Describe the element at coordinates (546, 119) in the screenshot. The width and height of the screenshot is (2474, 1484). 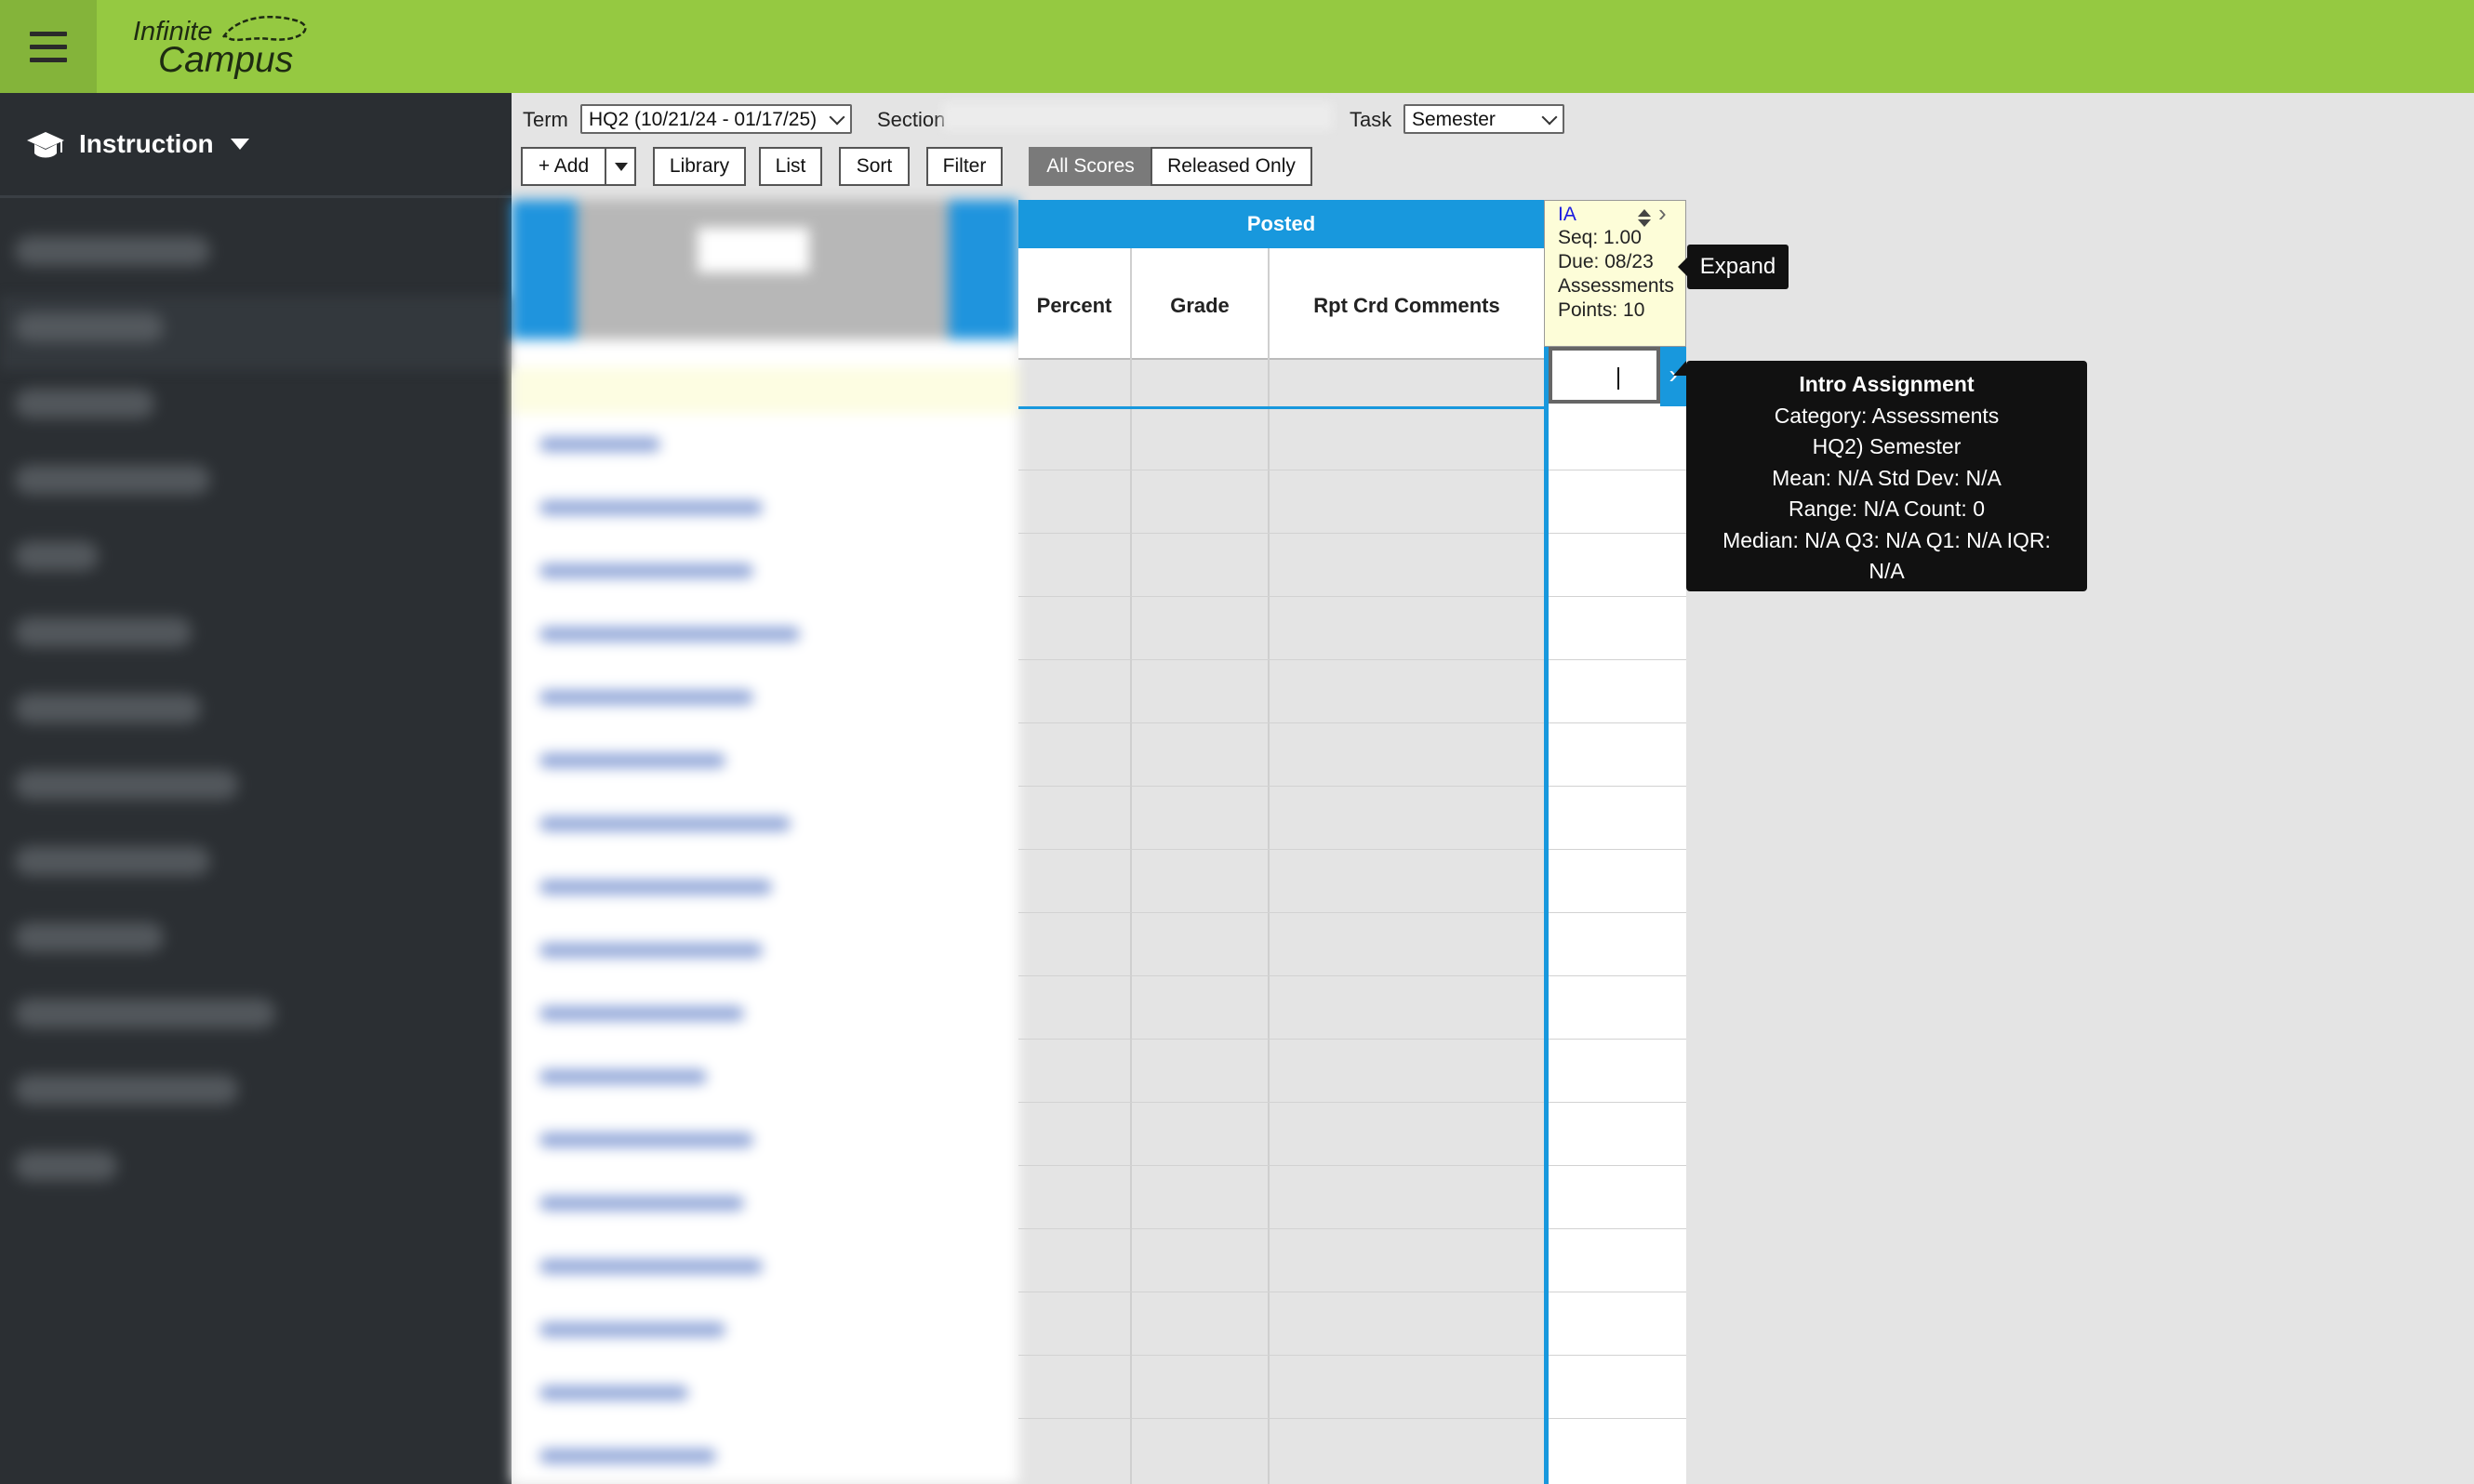
I see `term-label: Term` at that location.